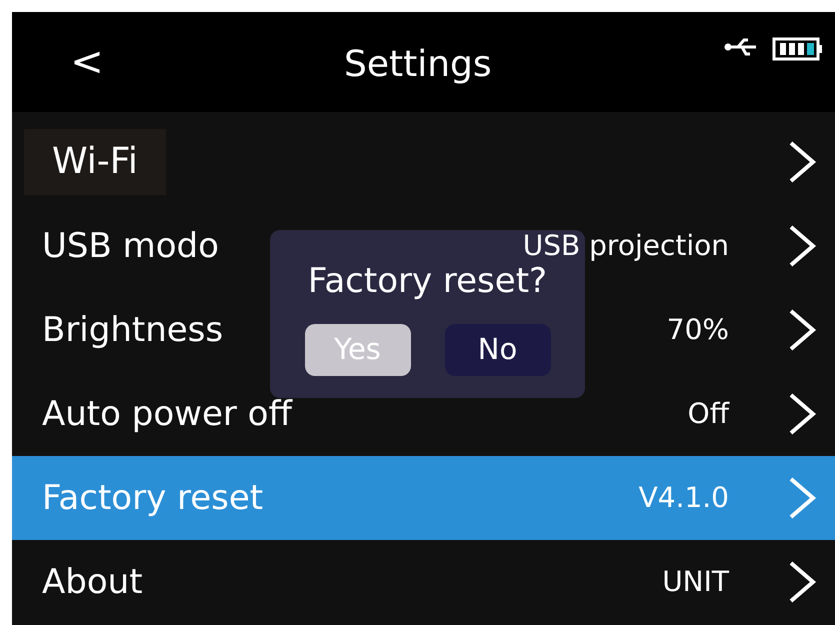 The width and height of the screenshot is (835, 625). What do you see at coordinates (708, 414) in the screenshot?
I see `row-value: Off` at bounding box center [708, 414].